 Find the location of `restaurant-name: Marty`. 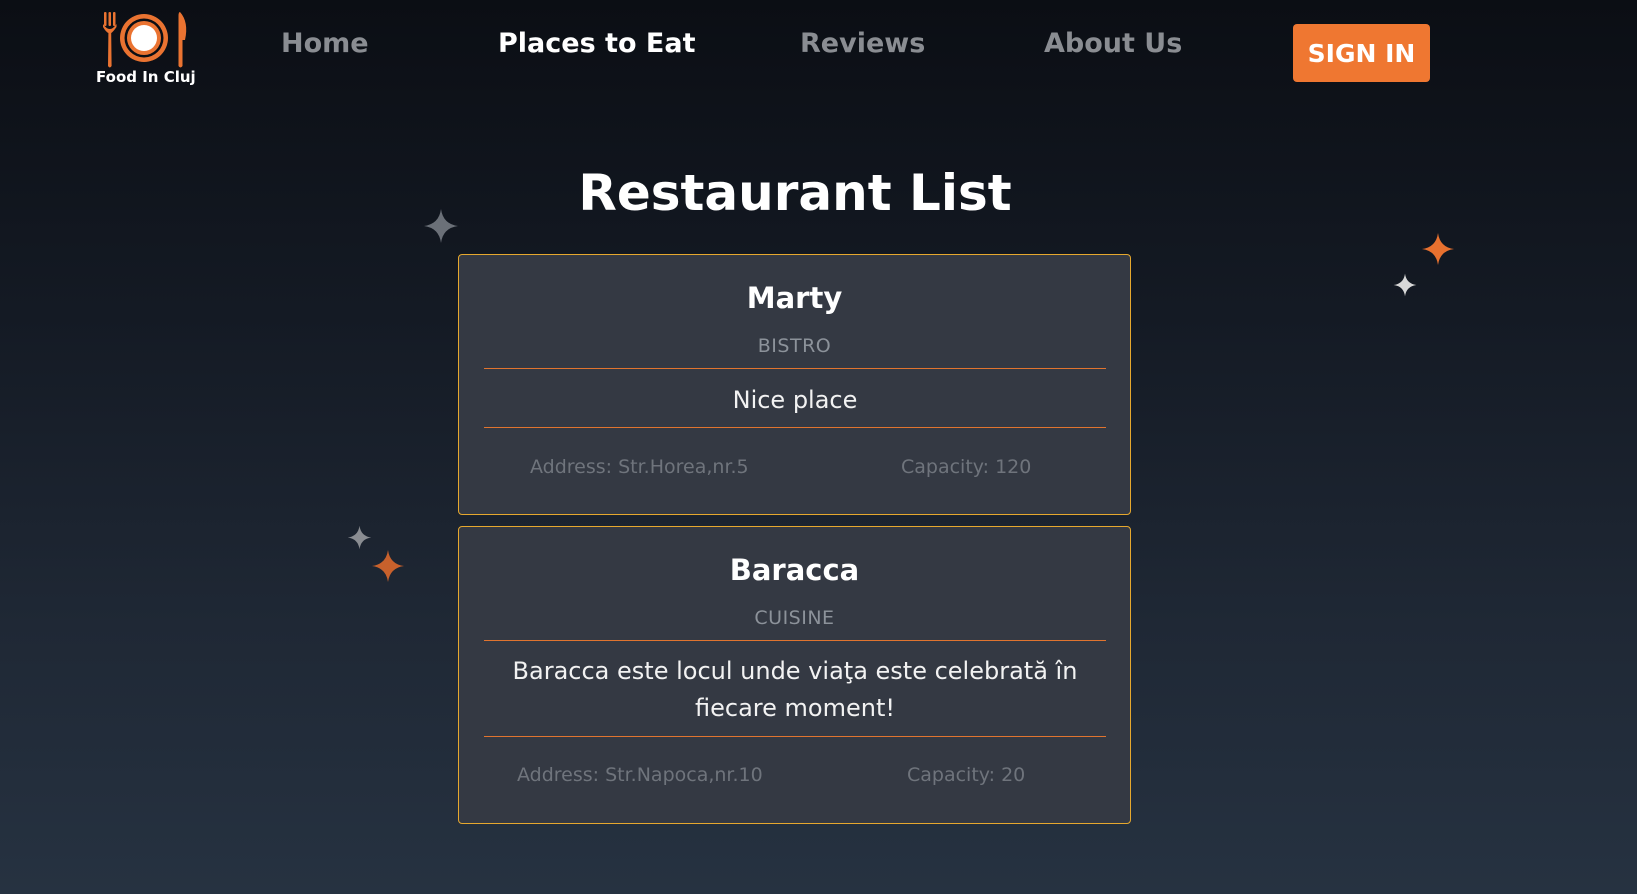

restaurant-name: Marty is located at coordinates (794, 298).